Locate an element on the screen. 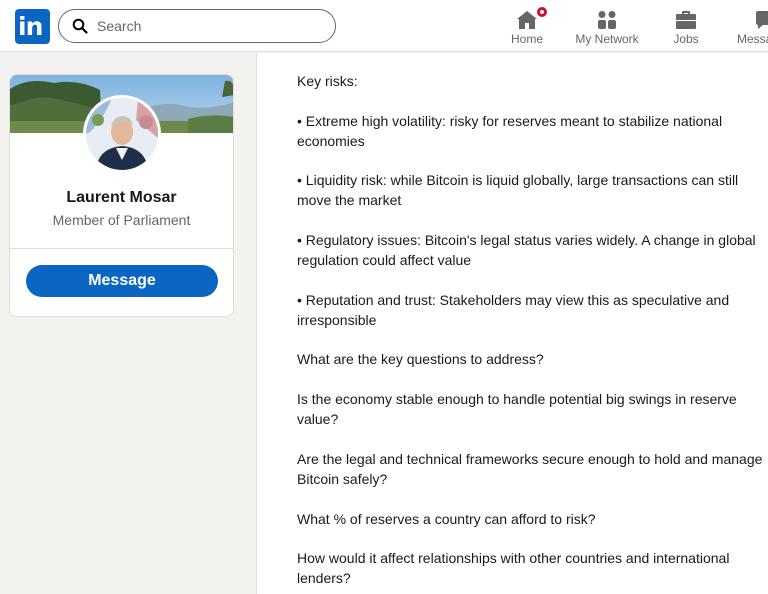 Image resolution: width=768 pixels, height=594 pixels. profile-name: Laurent Mosar is located at coordinates (121, 198).